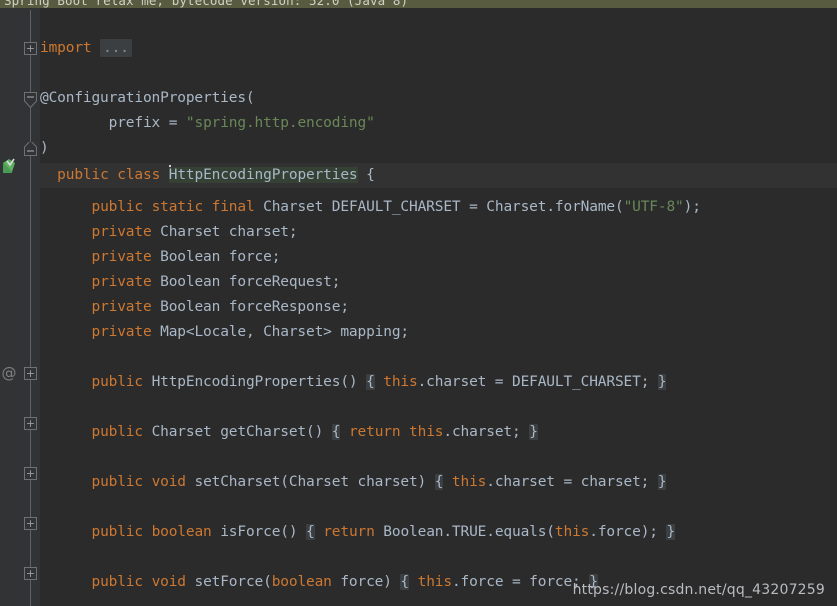 This screenshot has width=837, height=606. What do you see at coordinates (469, 532) in the screenshot?
I see `boolean-true-equals-call: Boolean.TRUE.equals(` at bounding box center [469, 532].